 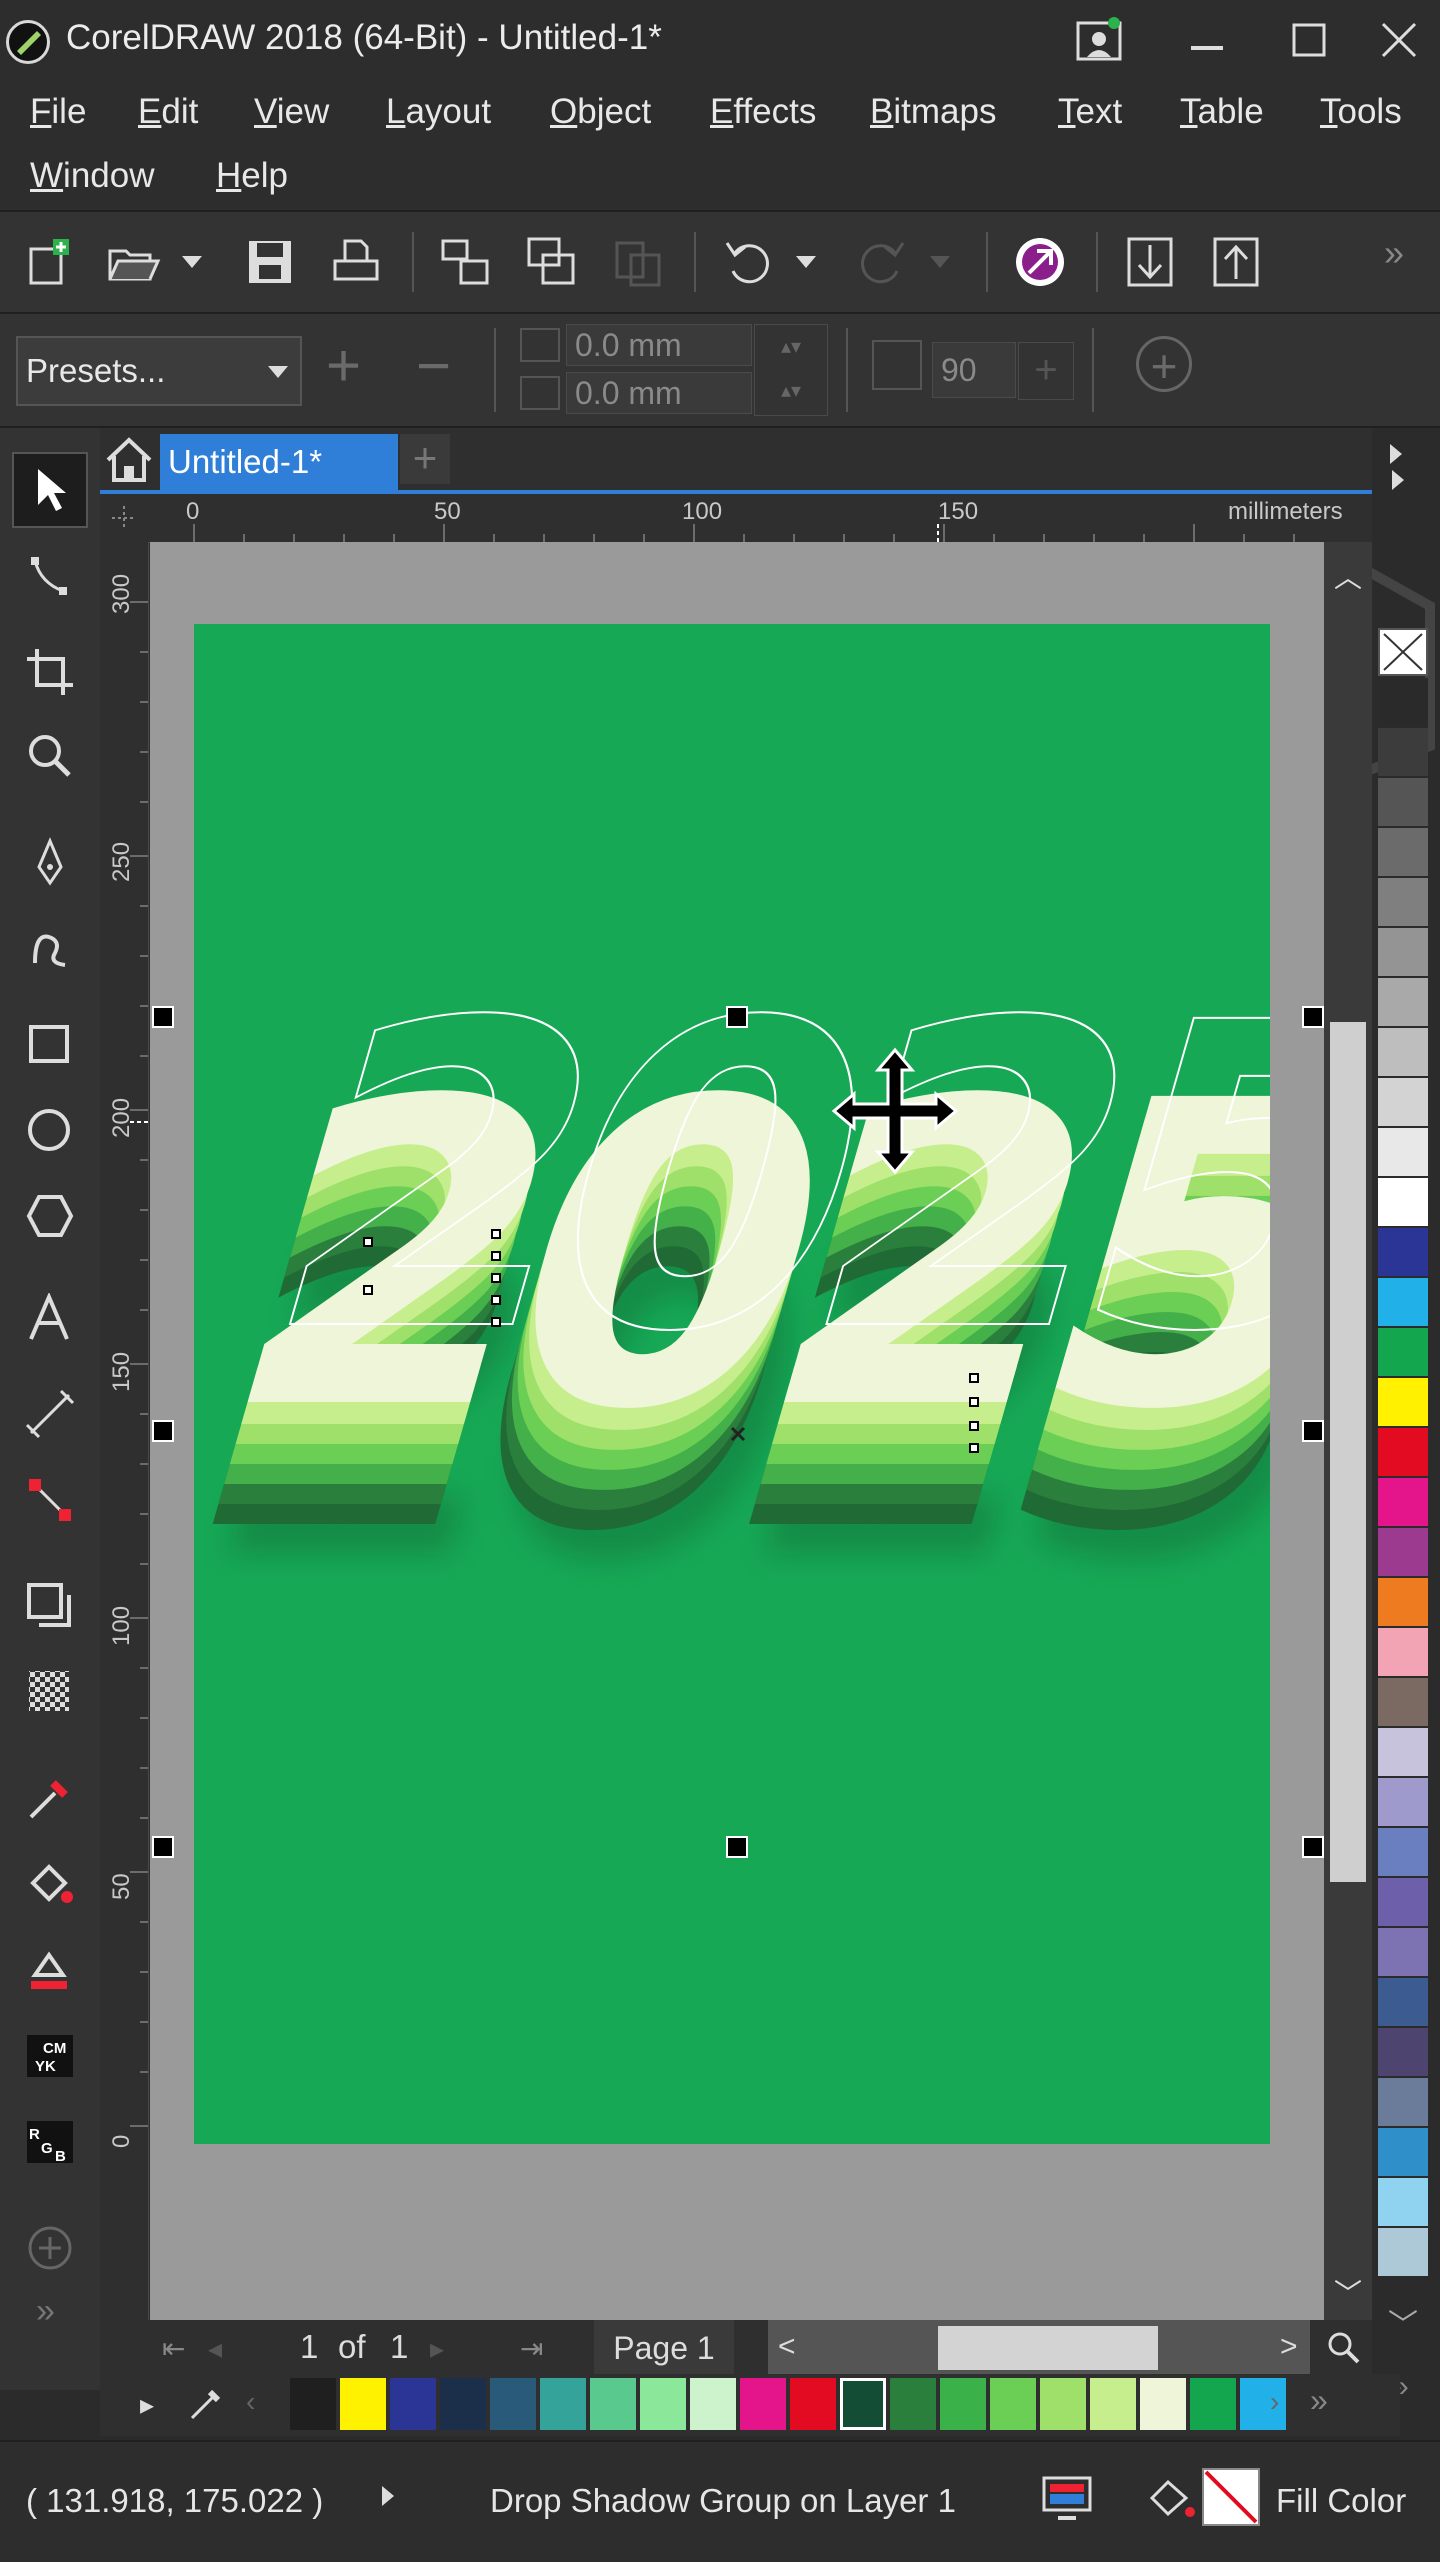 I want to click on menu-file: File, so click(x=58, y=112).